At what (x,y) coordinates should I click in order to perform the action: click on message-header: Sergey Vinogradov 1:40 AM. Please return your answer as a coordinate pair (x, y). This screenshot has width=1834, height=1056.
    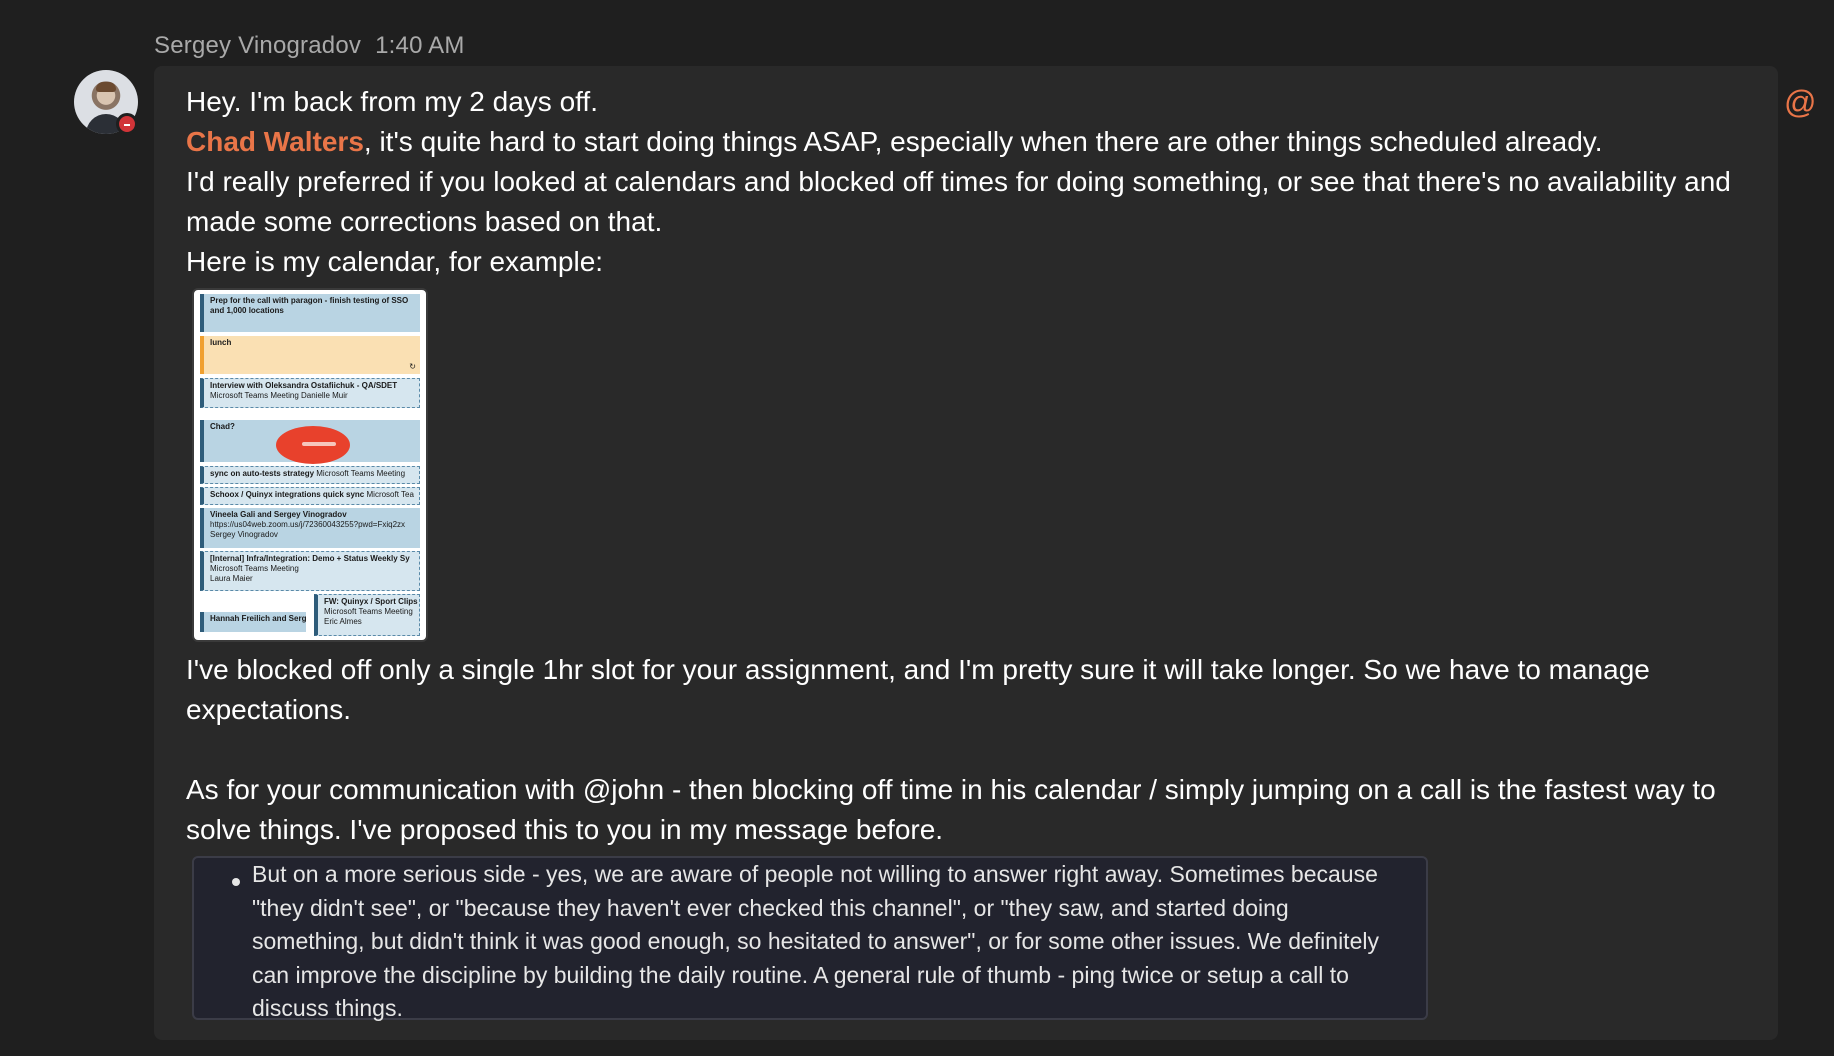
    Looking at the image, I should click on (309, 46).